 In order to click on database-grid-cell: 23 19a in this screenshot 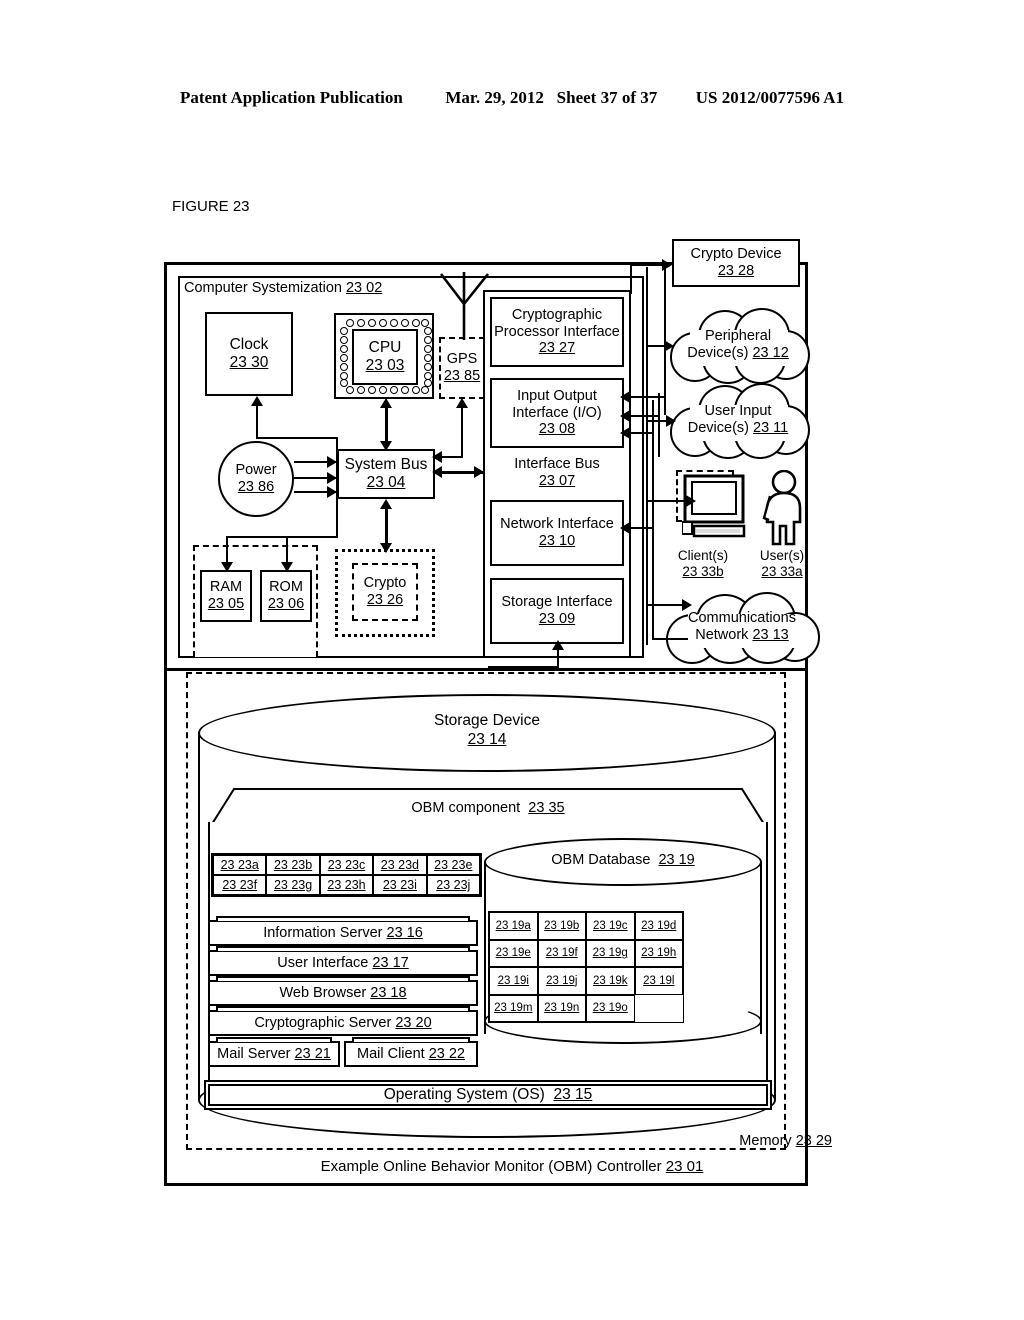, I will do `click(513, 926)`.